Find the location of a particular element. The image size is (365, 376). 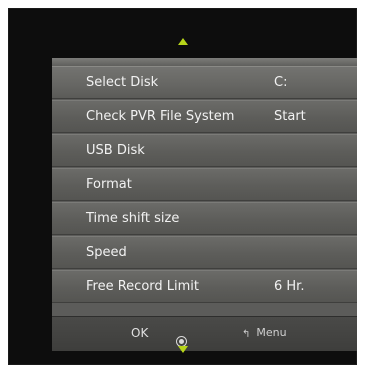

menu-item-label: Free Record Limit is located at coordinates (142, 286).